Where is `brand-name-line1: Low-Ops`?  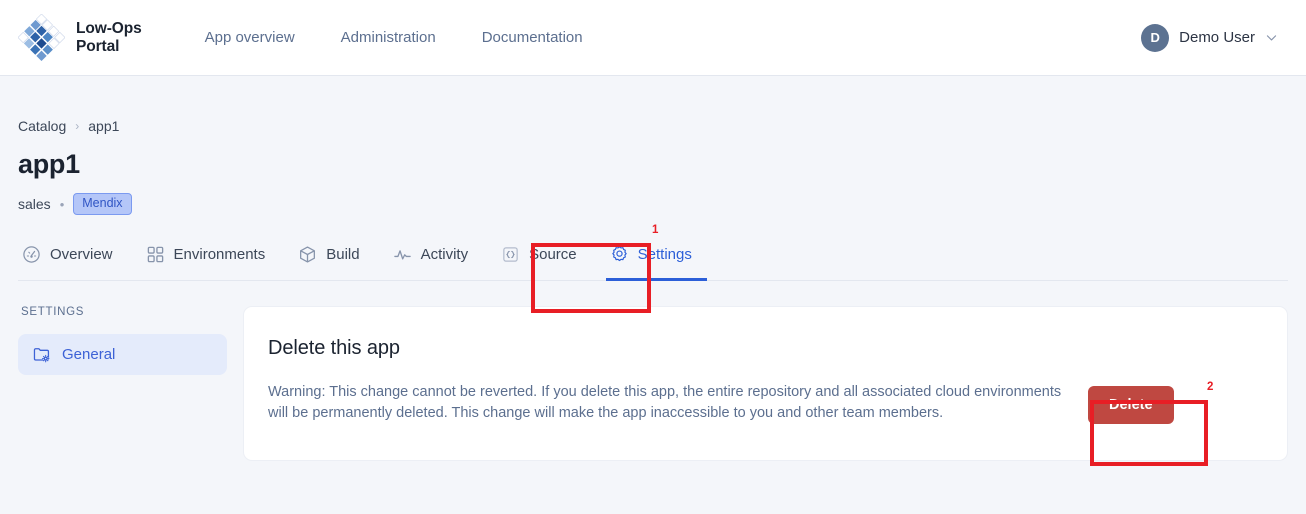
brand-name-line1: Low-Ops is located at coordinates (109, 28).